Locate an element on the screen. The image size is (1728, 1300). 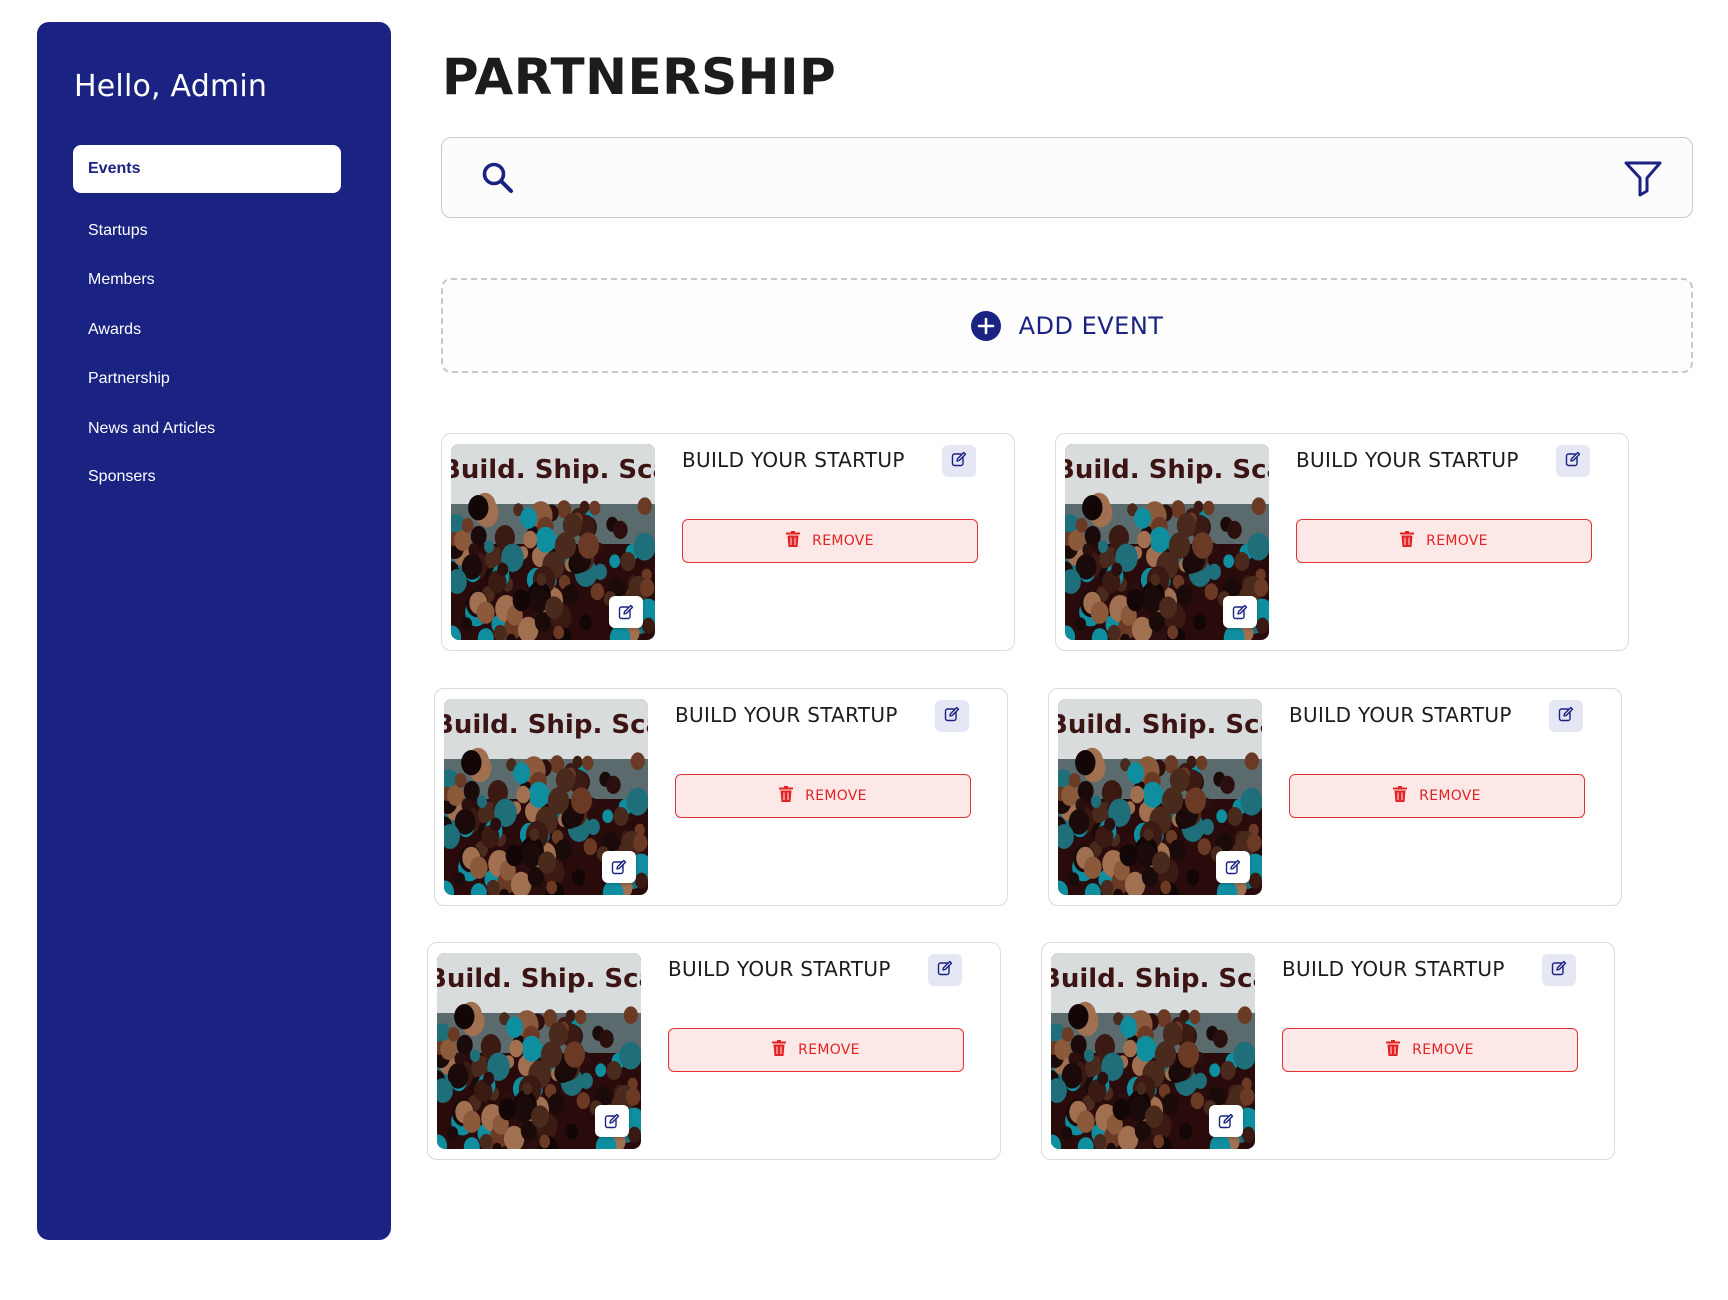
search-icon is located at coordinates (498, 178).